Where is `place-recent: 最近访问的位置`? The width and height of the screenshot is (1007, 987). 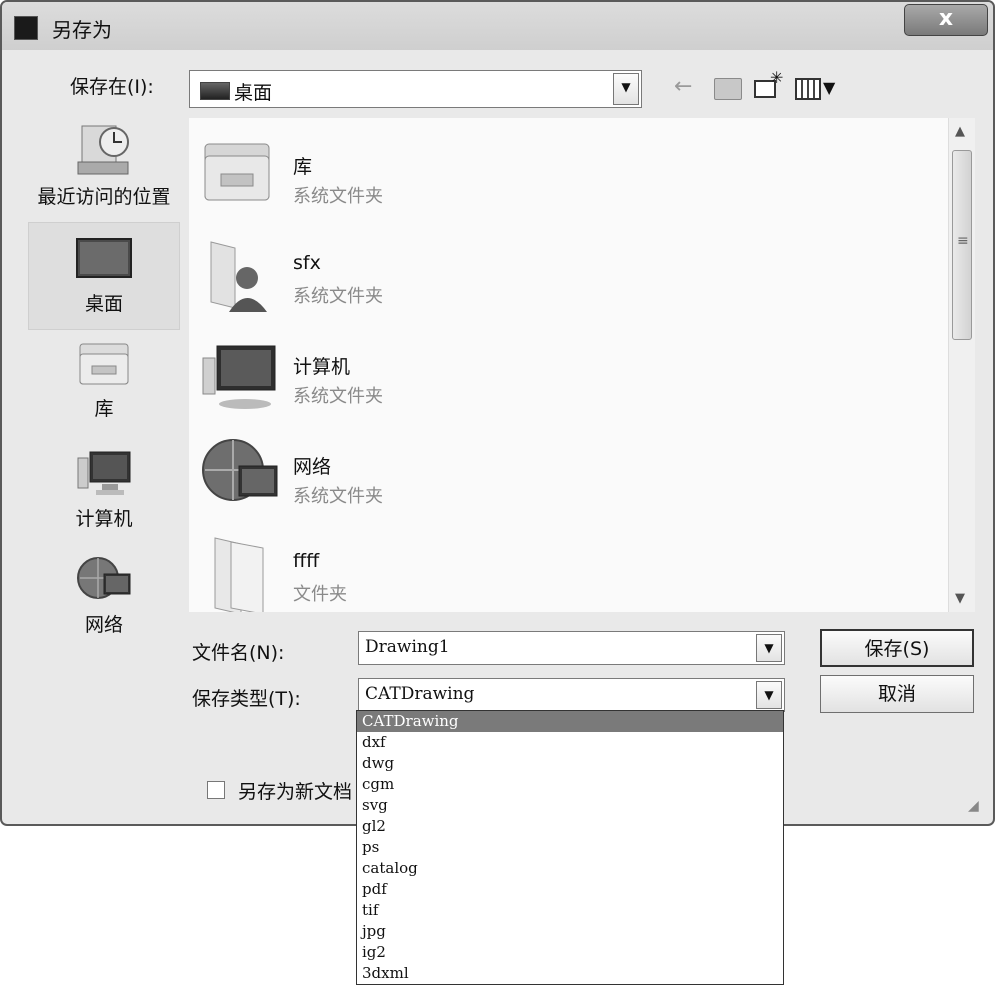 place-recent: 最近访问的位置 is located at coordinates (104, 169).